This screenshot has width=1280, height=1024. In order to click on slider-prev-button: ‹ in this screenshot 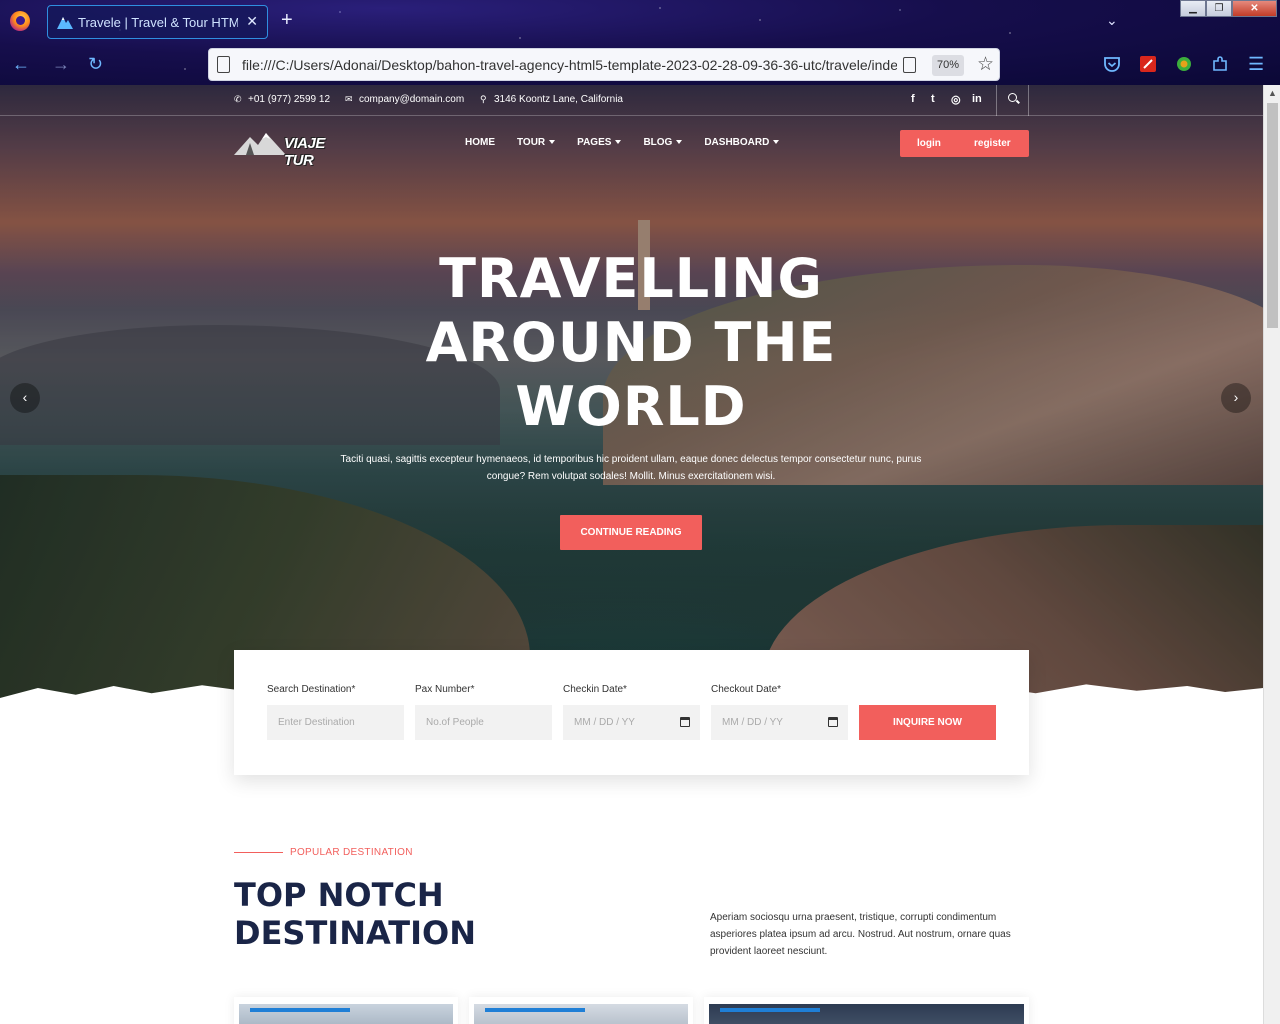, I will do `click(25, 398)`.